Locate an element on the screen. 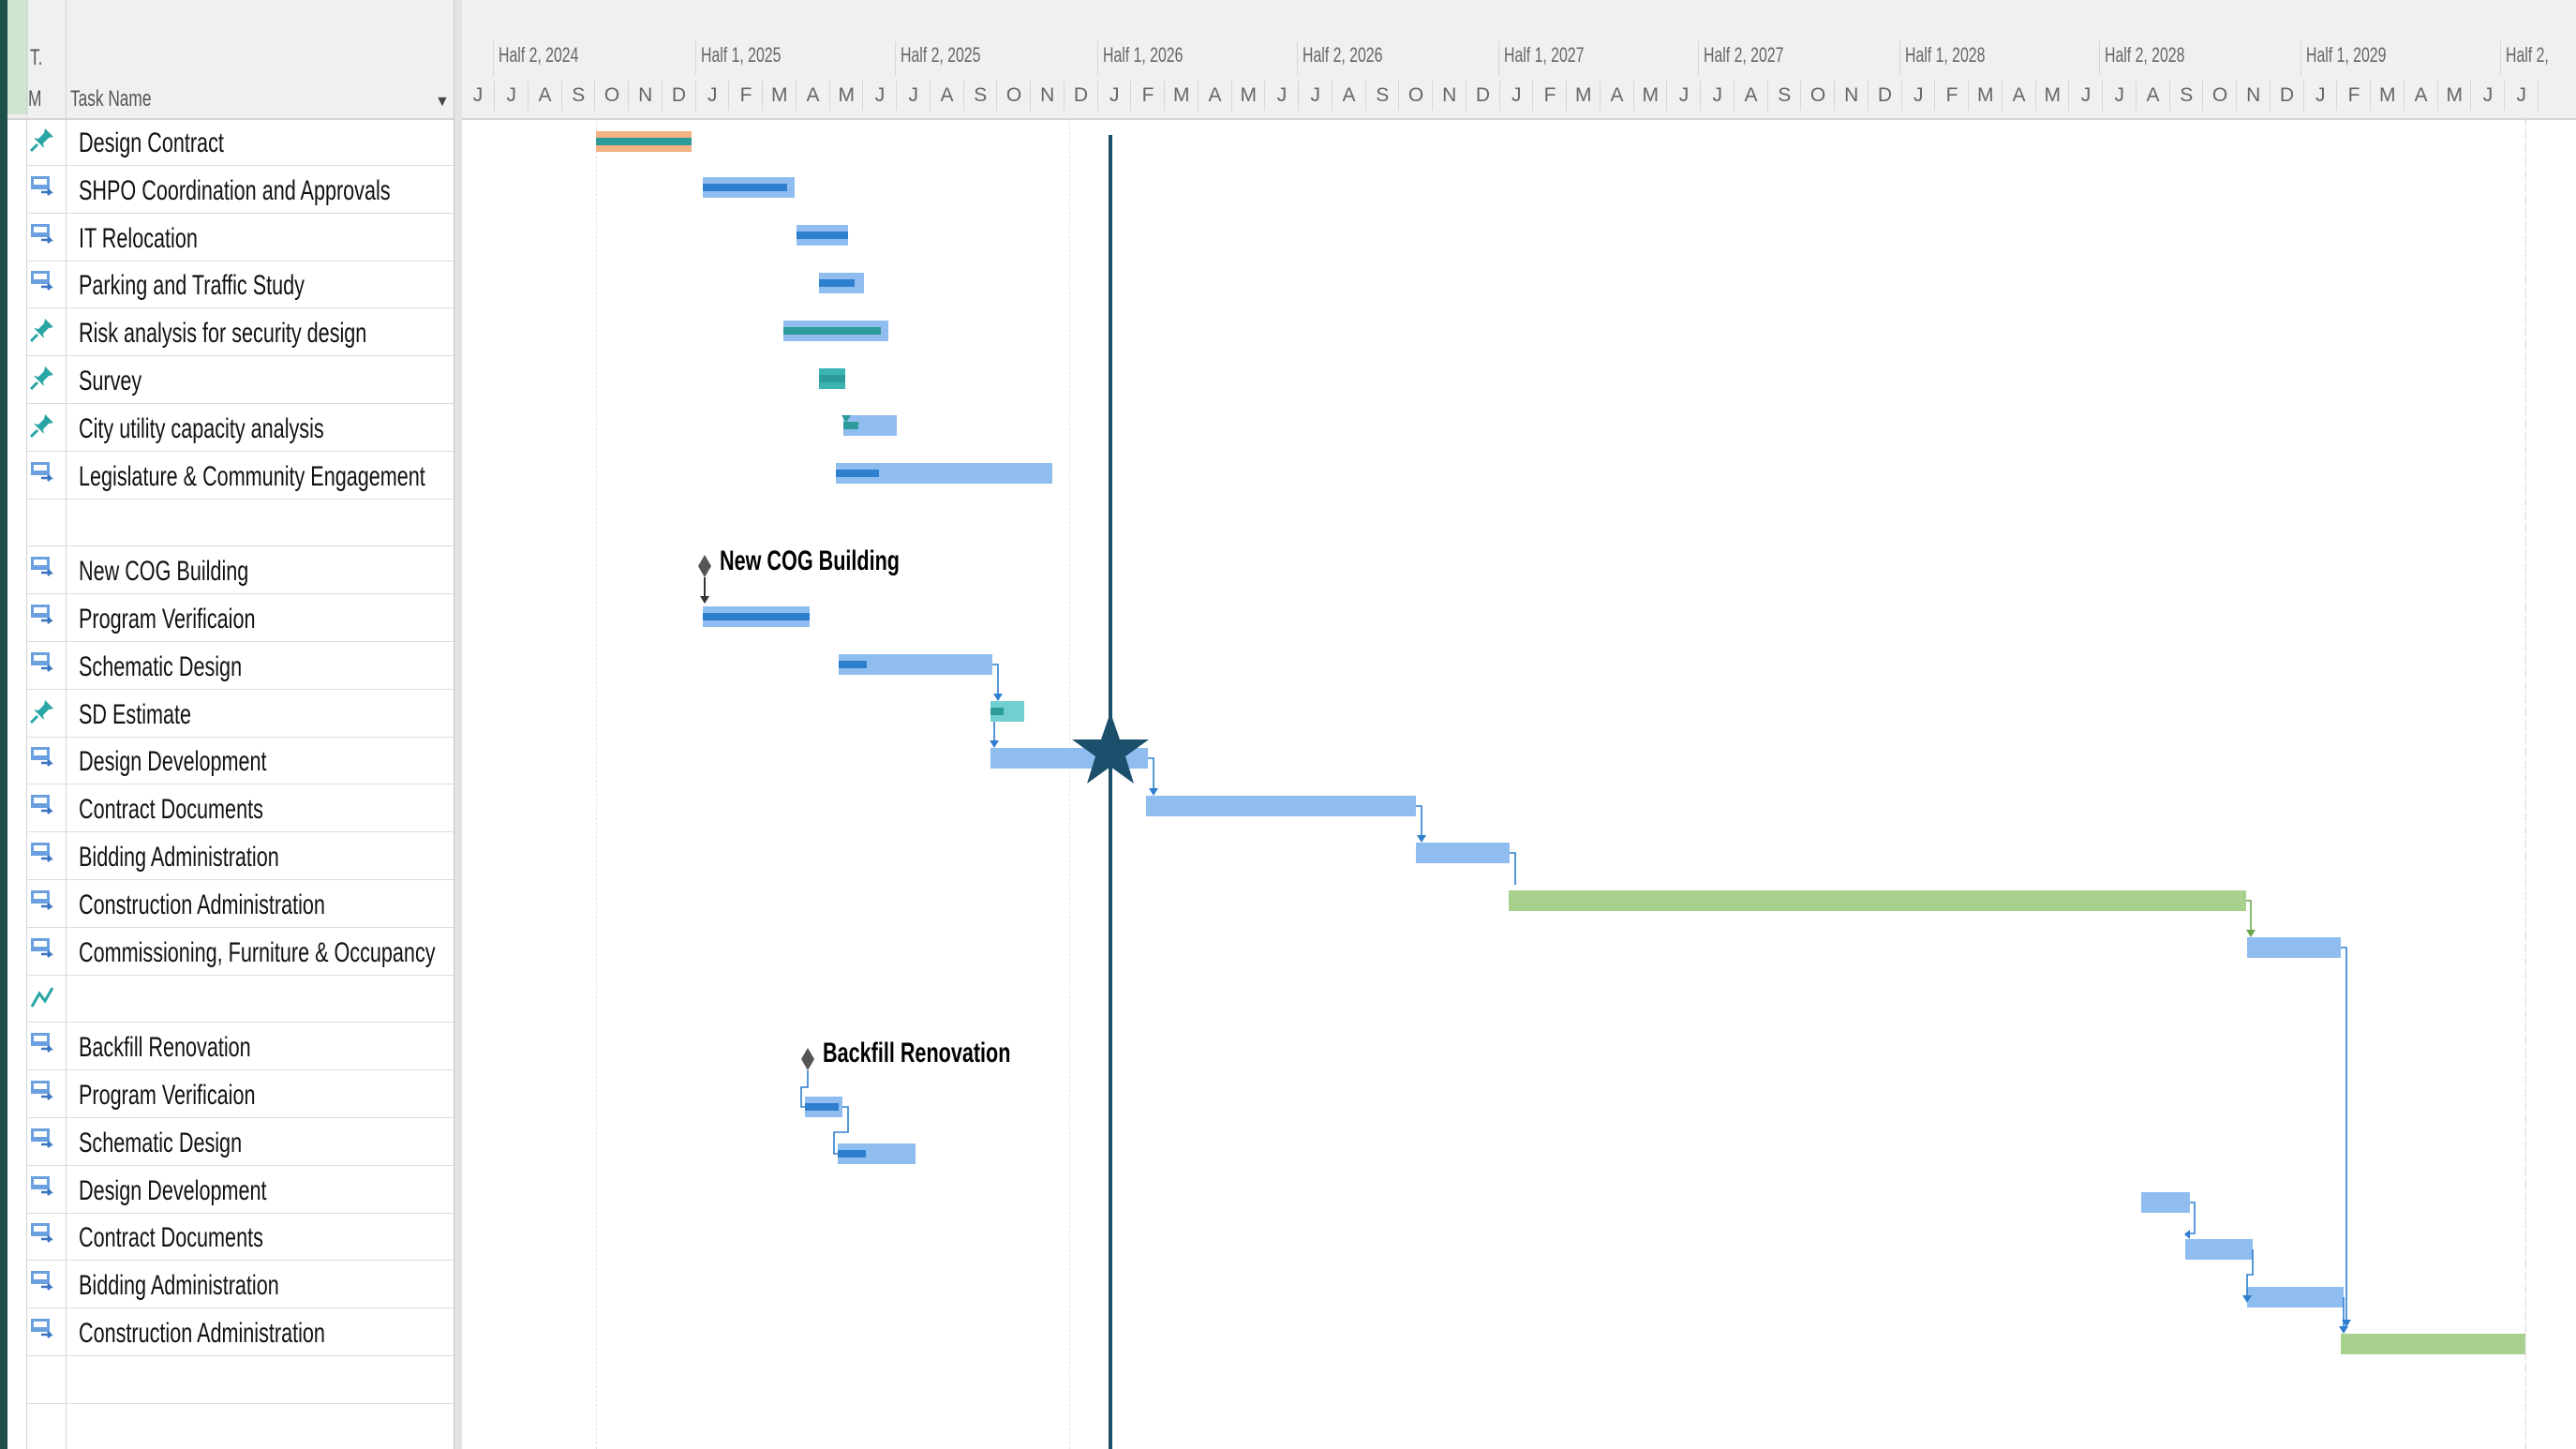 The width and height of the screenshot is (2576, 1449). link-cd-to-bid is located at coordinates (1419, 821).